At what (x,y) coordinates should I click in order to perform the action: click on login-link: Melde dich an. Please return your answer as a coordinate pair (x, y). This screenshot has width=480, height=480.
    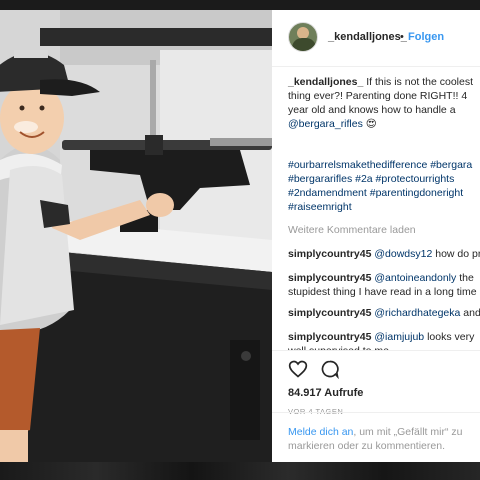
    Looking at the image, I should click on (320, 432).